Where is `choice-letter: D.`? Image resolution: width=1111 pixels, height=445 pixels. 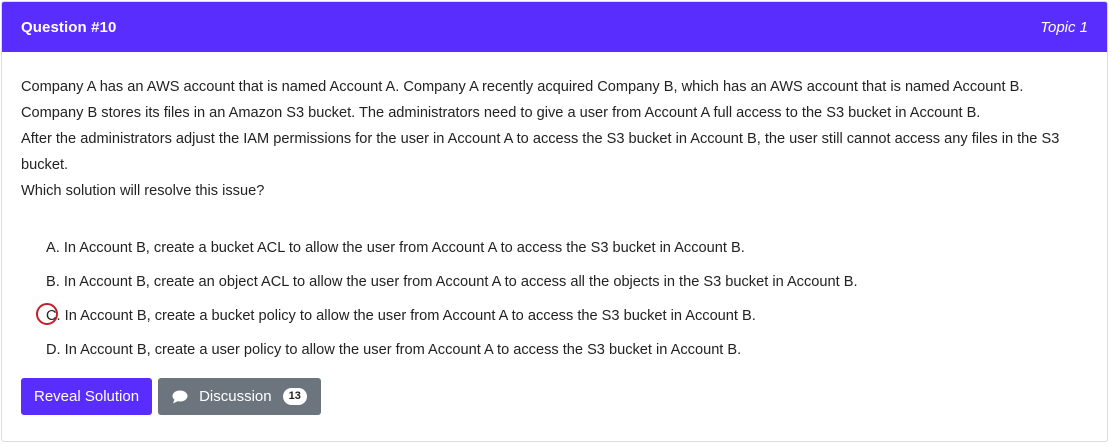
choice-letter: D. is located at coordinates (53, 350).